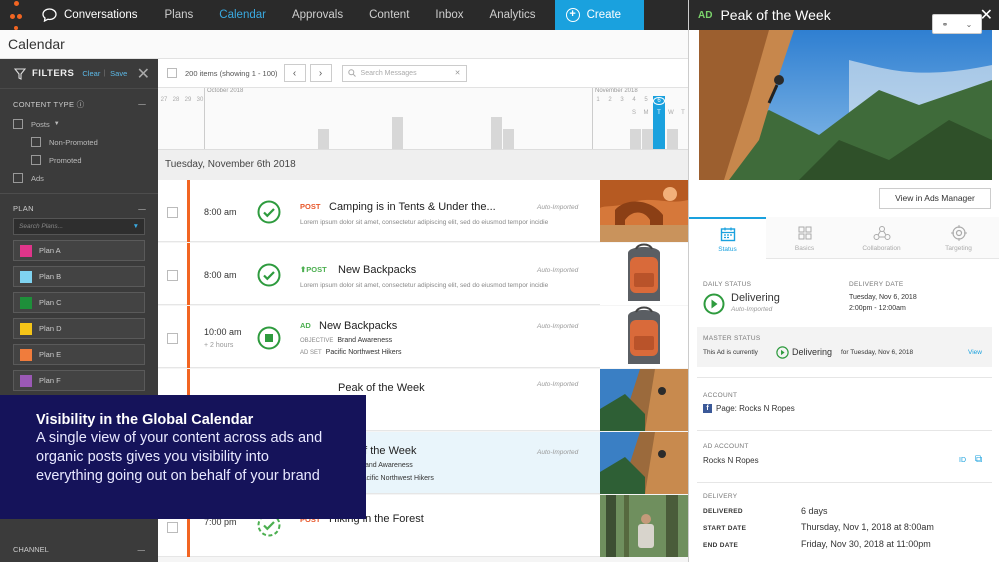 This screenshot has height=562, width=999. I want to click on master-status-value: Delivering, so click(812, 352).